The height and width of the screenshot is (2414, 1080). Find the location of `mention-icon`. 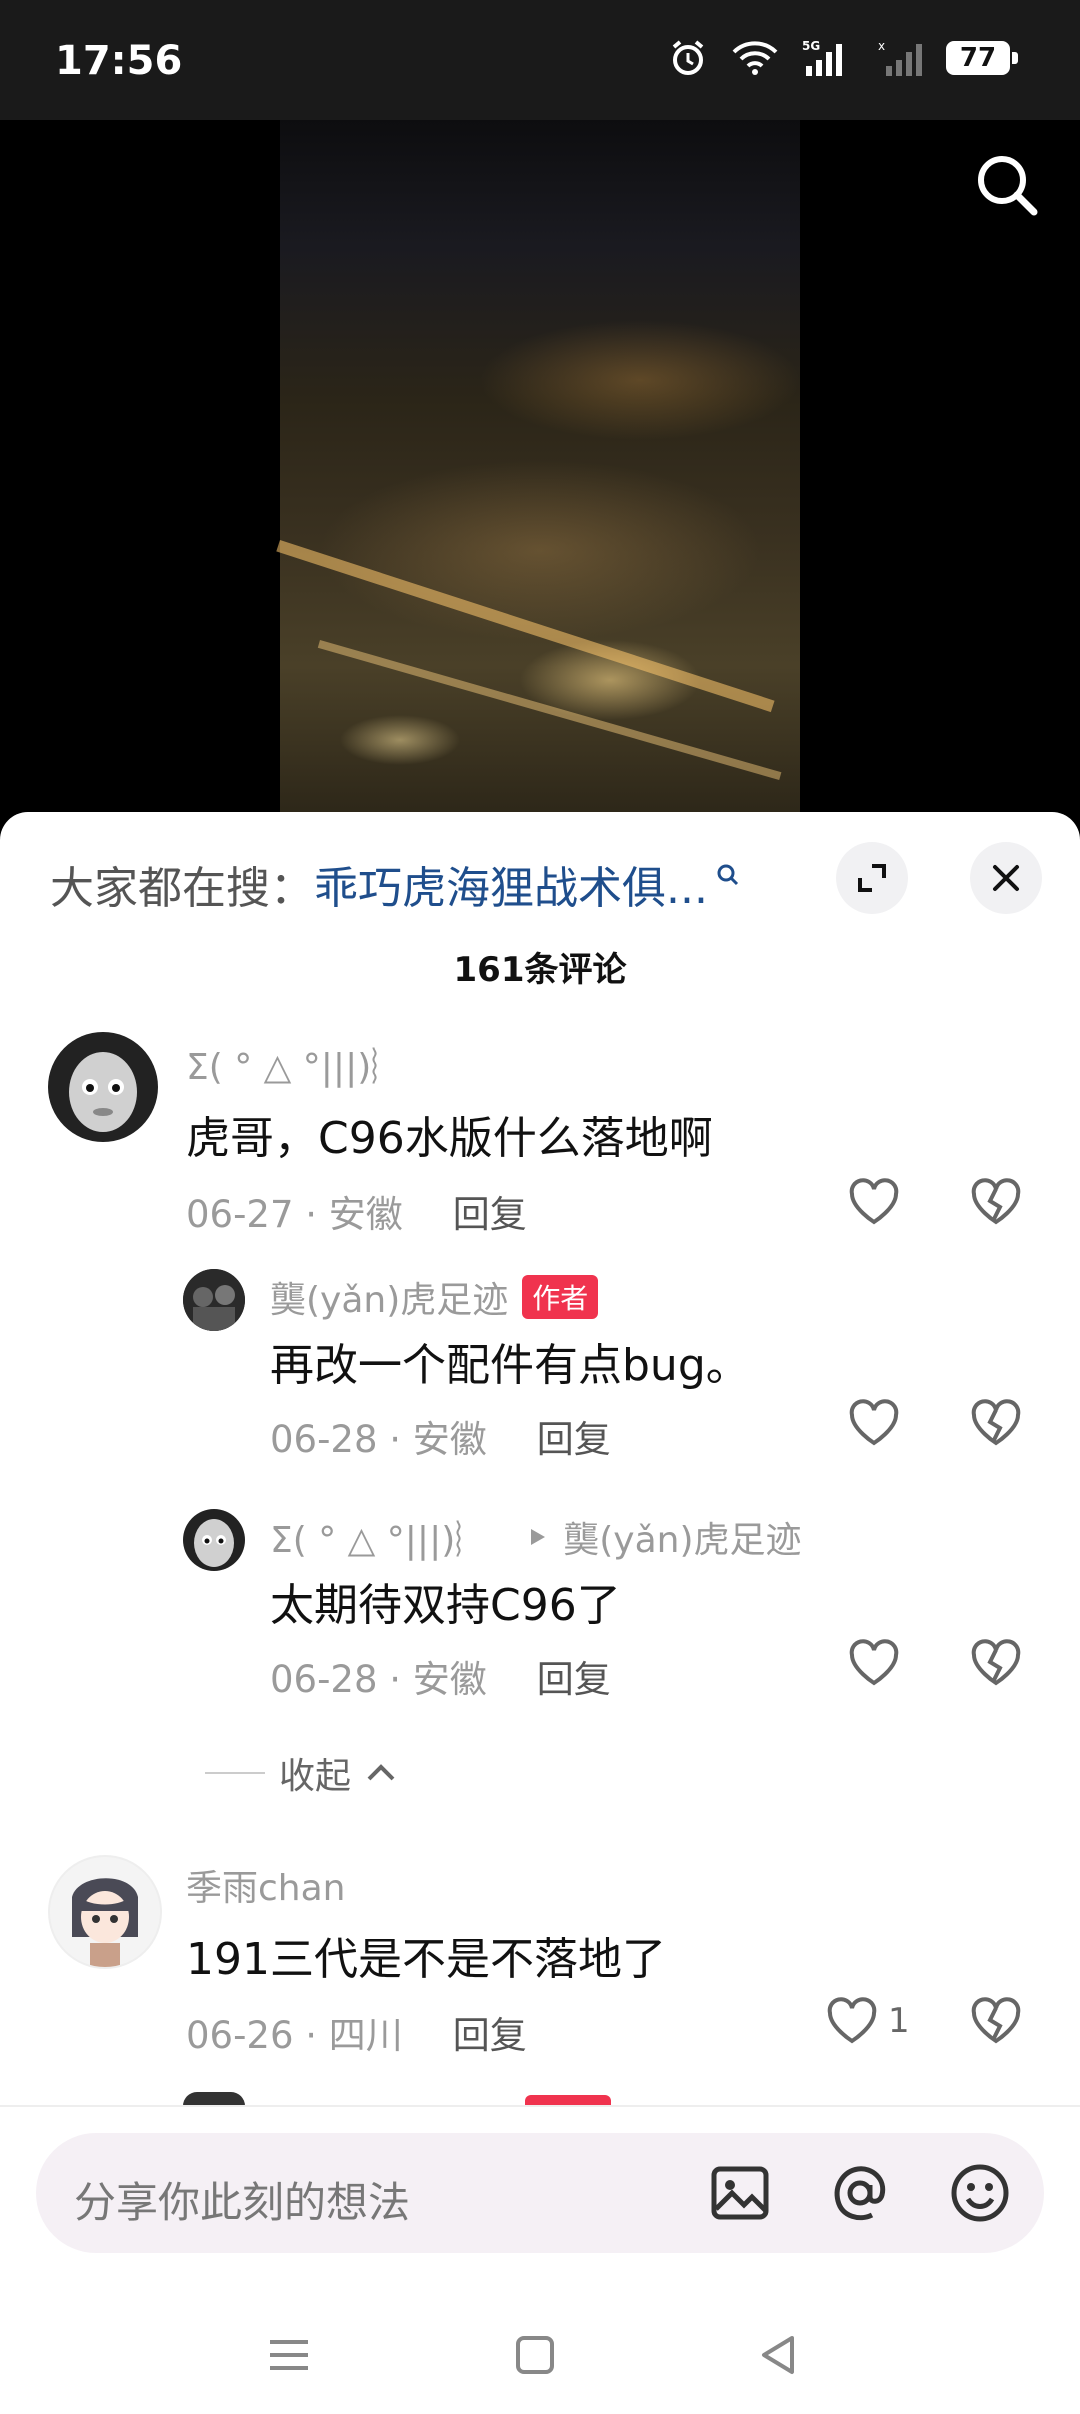

mention-icon is located at coordinates (860, 2193).